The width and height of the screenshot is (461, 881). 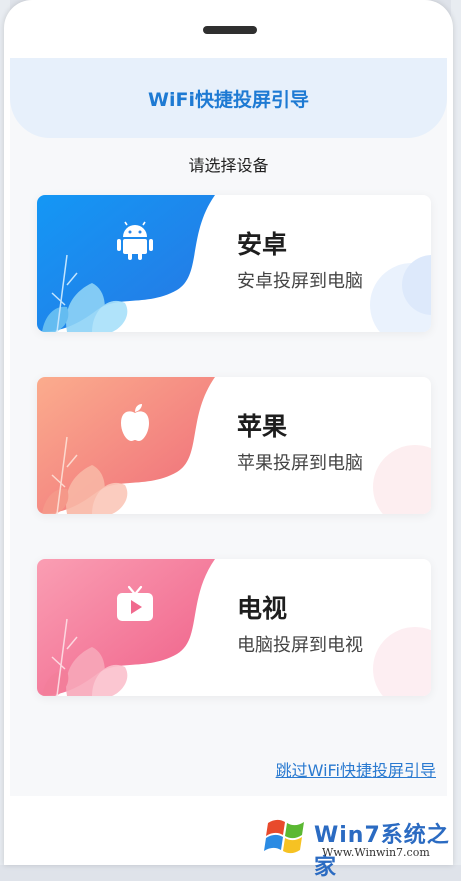 I want to click on apple-icon, so click(x=135, y=422).